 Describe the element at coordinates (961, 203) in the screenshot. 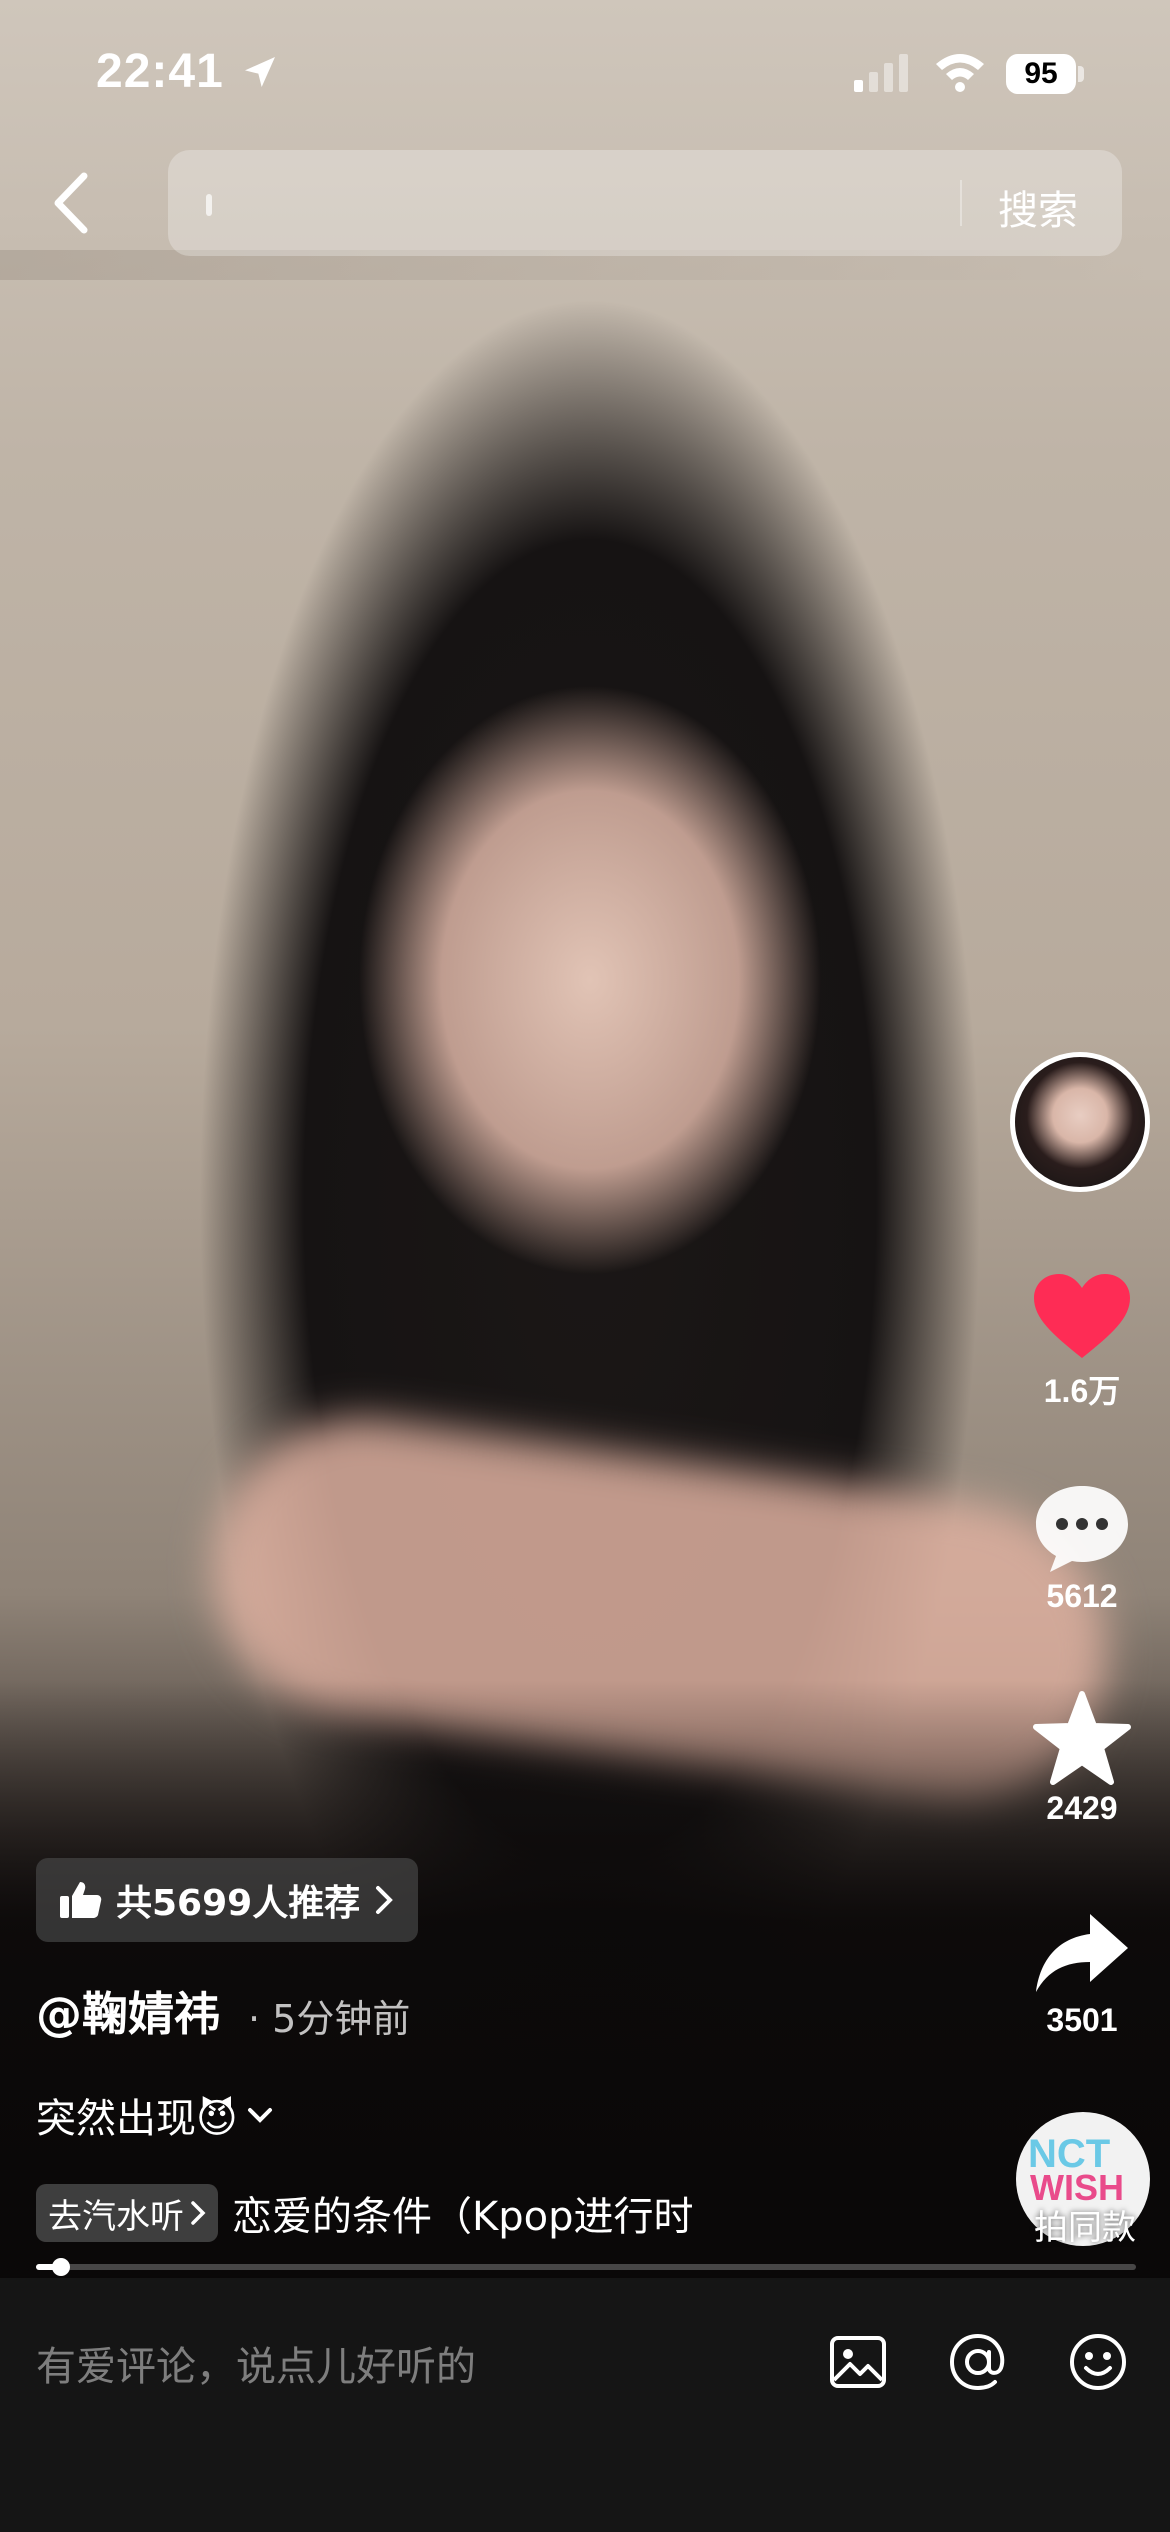

I see `search-divider` at that location.